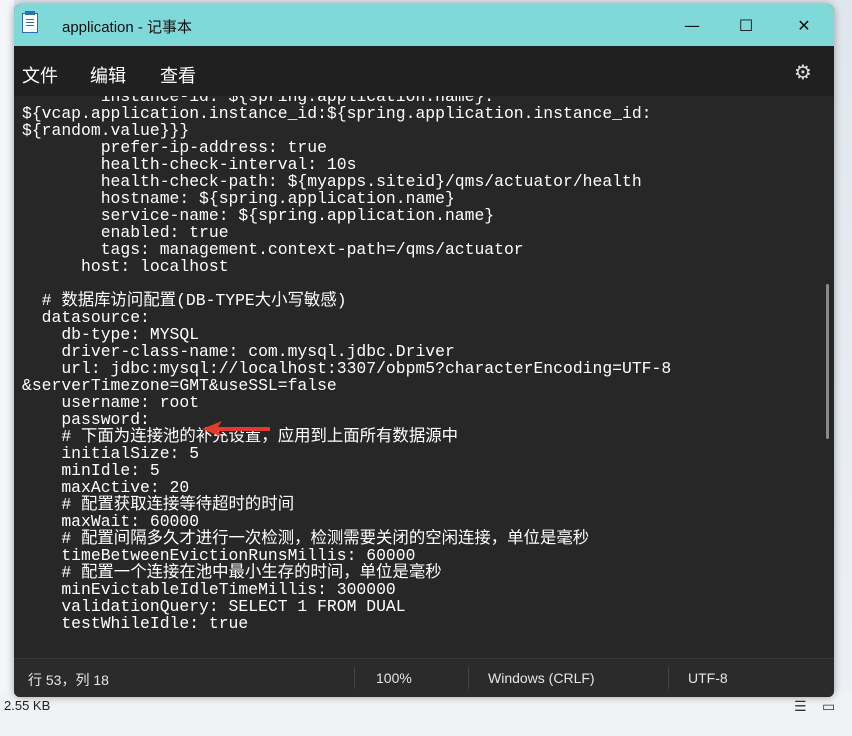 Image resolution: width=852 pixels, height=736 pixels. What do you see at coordinates (746, 25) in the screenshot?
I see `maximize-button: ☐` at bounding box center [746, 25].